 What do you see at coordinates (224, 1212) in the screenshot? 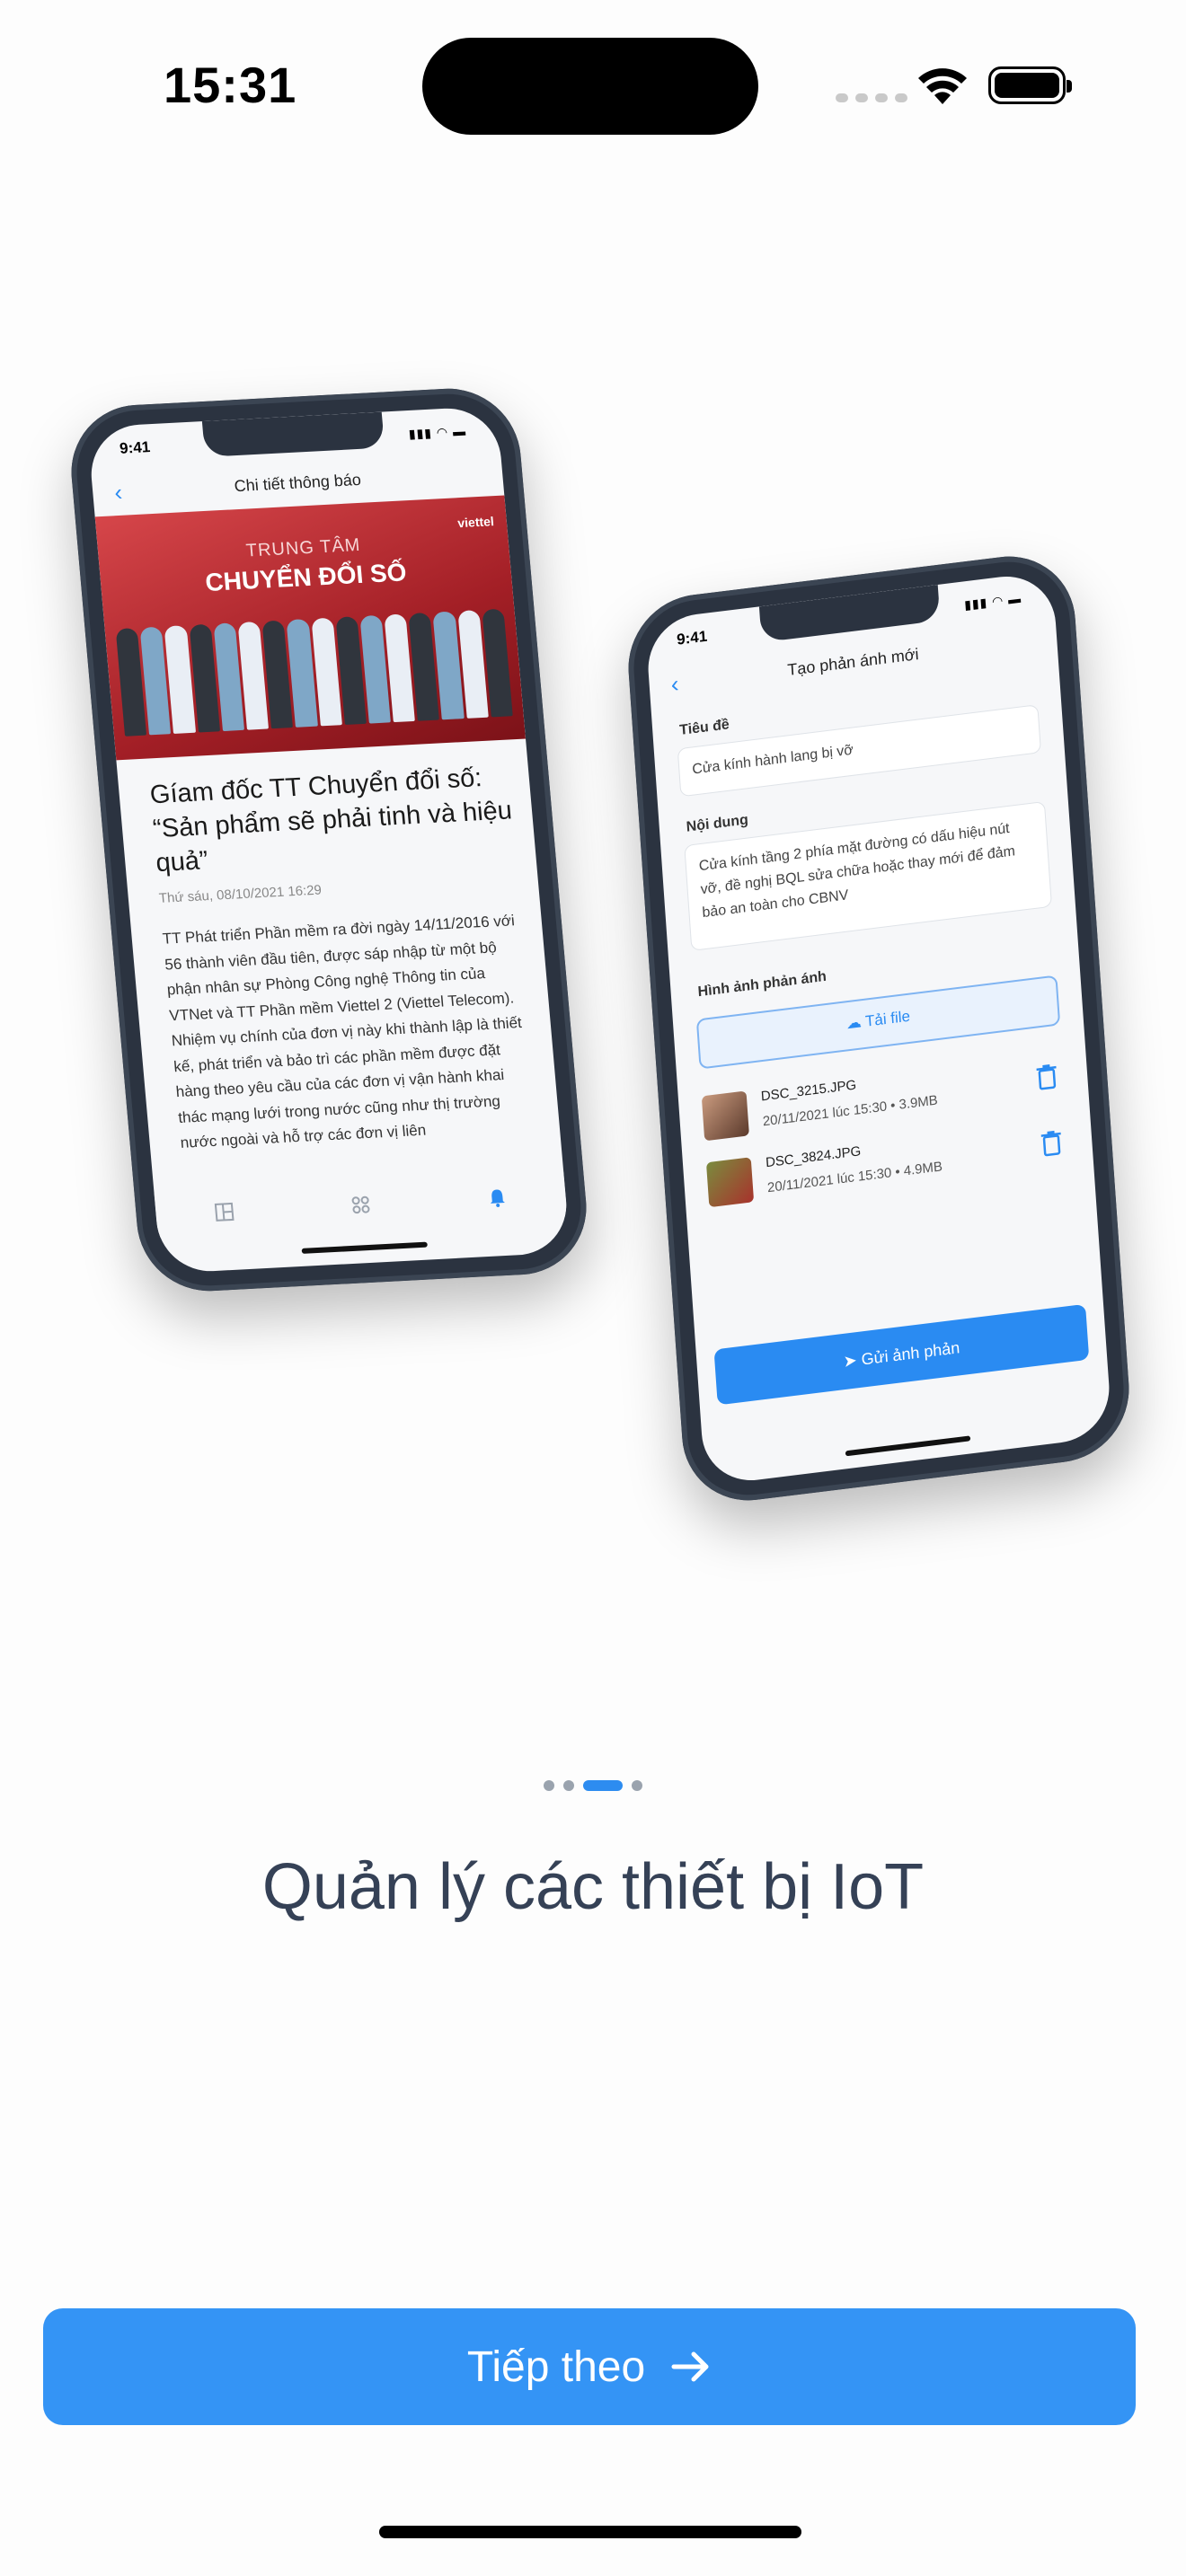
I see `dashboard-icon` at bounding box center [224, 1212].